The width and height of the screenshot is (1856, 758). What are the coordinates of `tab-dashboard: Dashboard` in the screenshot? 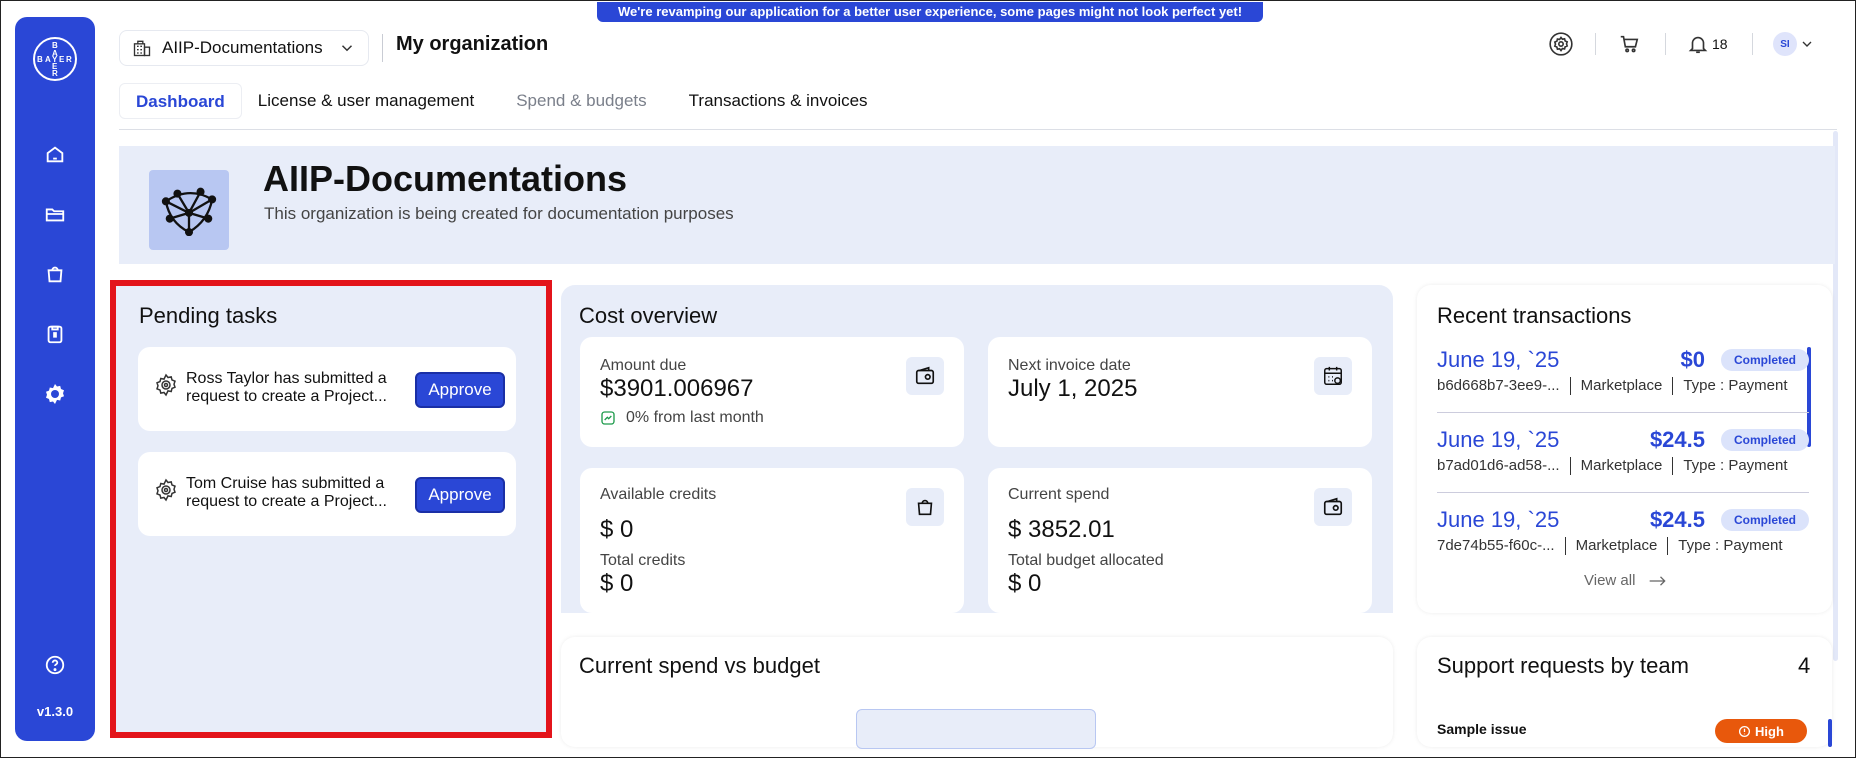 It's located at (180, 101).